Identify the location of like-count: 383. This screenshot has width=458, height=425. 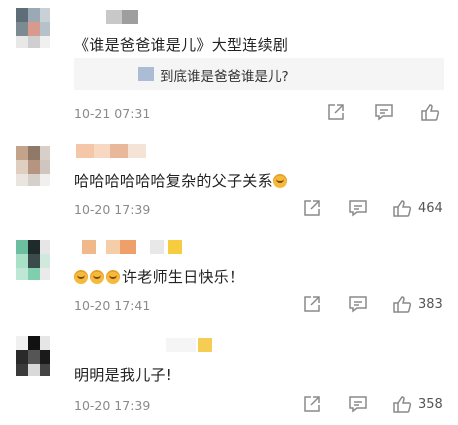
(430, 304).